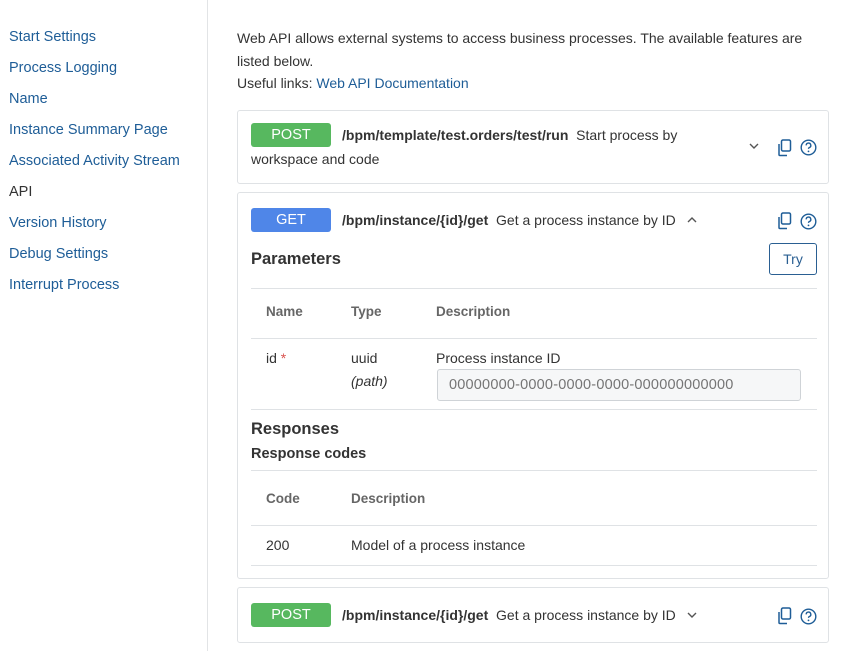 The width and height of the screenshot is (842, 651). I want to click on param-location: (path), so click(369, 381).